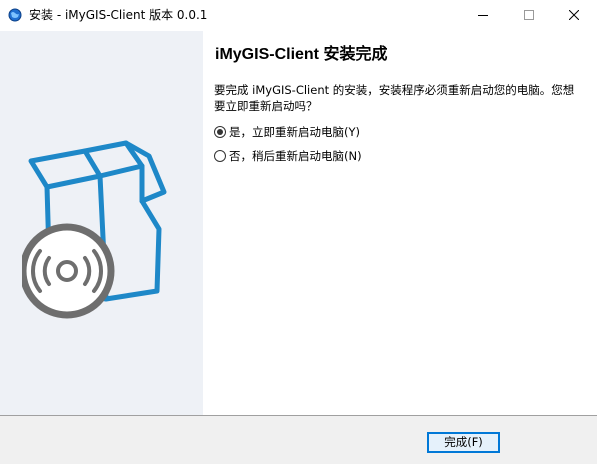 Image resolution: width=597 pixels, height=464 pixels. I want to click on software-box-disc-icon, so click(94, 229).